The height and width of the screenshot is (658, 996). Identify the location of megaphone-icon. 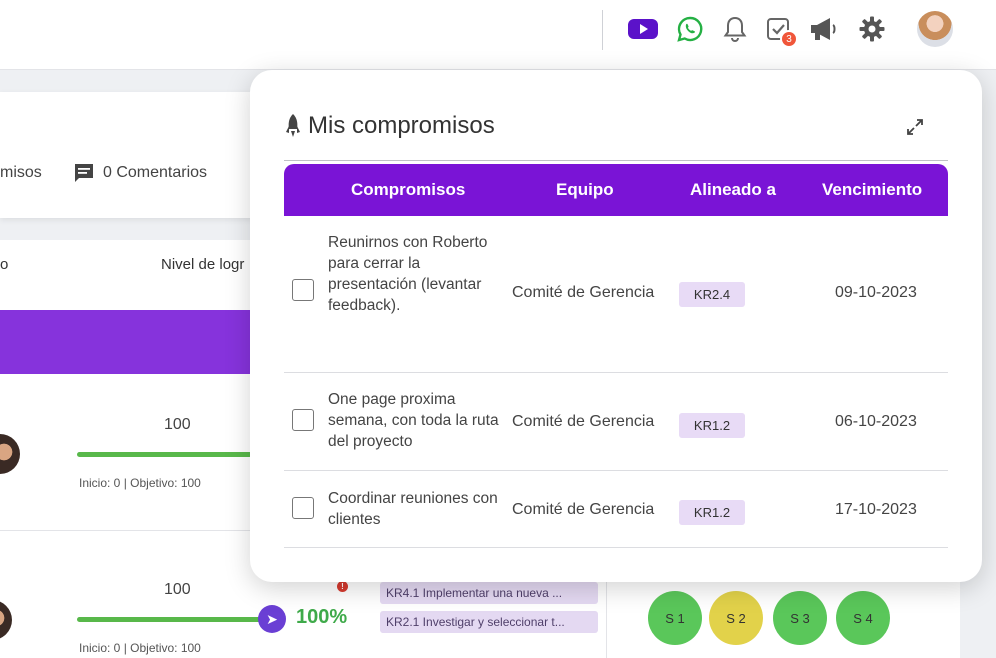
(823, 29).